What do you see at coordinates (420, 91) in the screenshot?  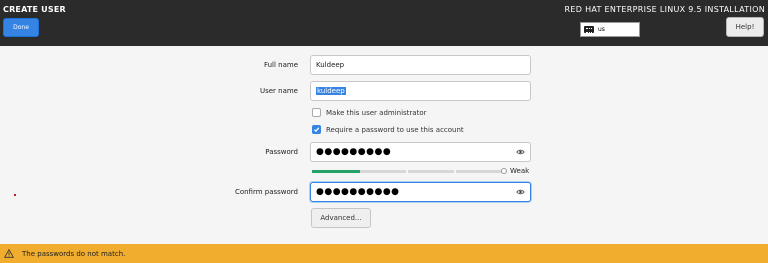 I see `user-name-field: kuldeep` at bounding box center [420, 91].